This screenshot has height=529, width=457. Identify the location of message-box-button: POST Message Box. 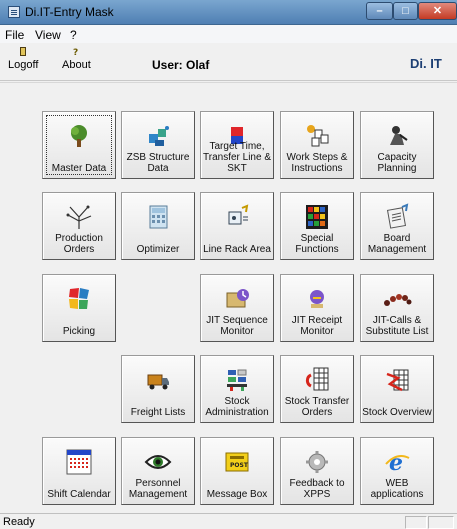
(237, 471).